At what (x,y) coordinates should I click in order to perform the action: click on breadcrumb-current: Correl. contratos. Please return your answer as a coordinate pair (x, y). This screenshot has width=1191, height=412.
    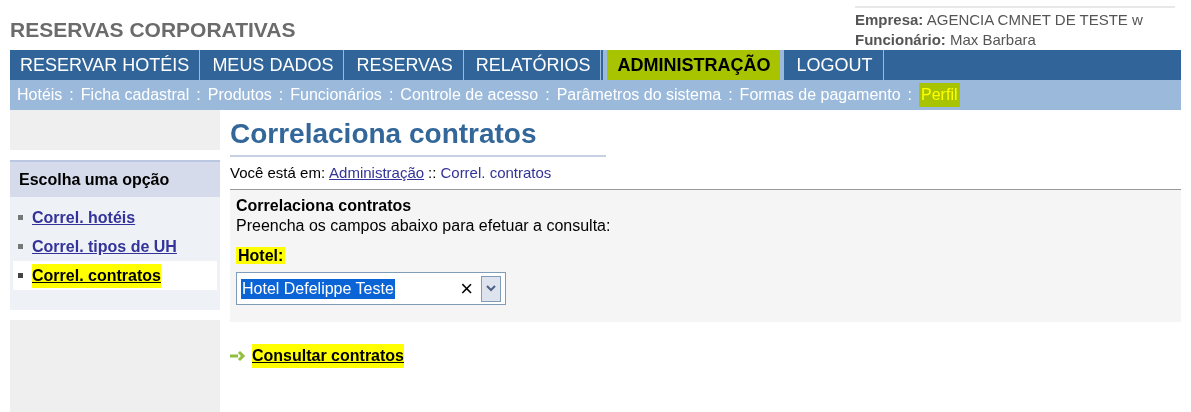
    Looking at the image, I should click on (496, 172).